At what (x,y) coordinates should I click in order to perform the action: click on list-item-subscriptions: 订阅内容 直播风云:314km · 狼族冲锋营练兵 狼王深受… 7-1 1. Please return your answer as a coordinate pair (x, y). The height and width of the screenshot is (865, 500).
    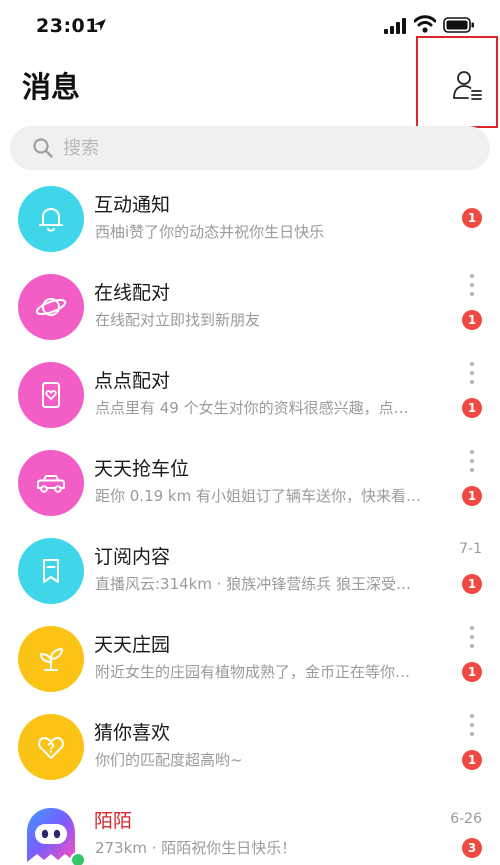
    Looking at the image, I should click on (250, 576).